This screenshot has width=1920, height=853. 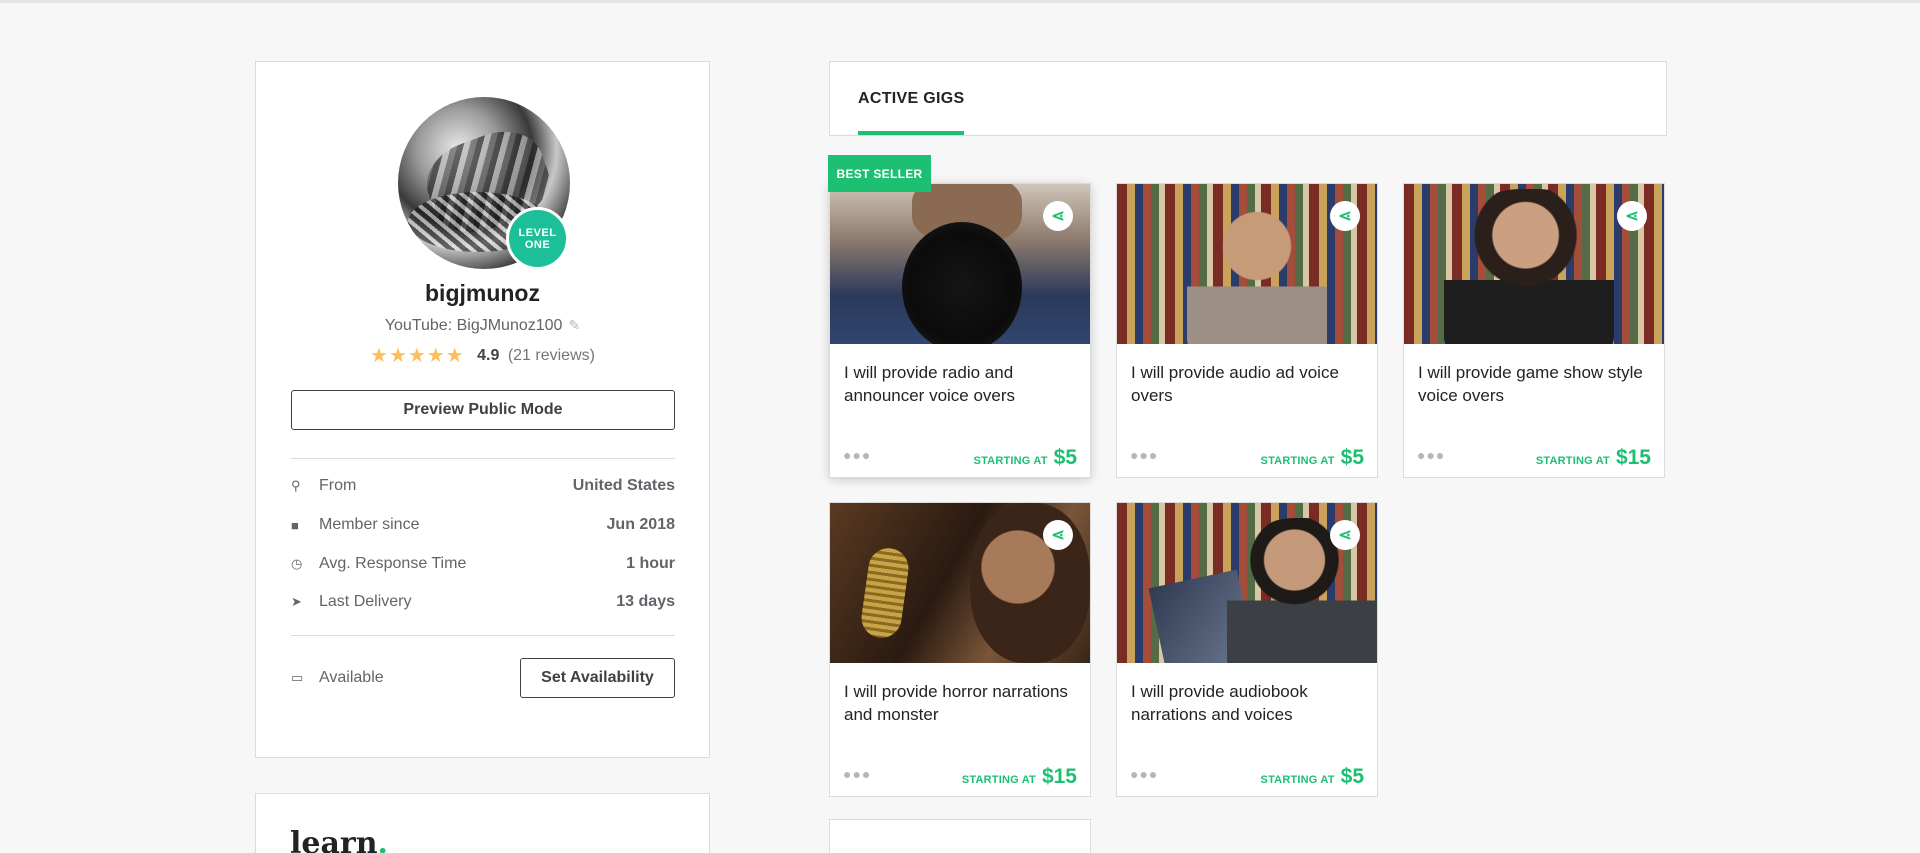 I want to click on gig-title: I will provide audio ad voice overs, so click(x=1247, y=384).